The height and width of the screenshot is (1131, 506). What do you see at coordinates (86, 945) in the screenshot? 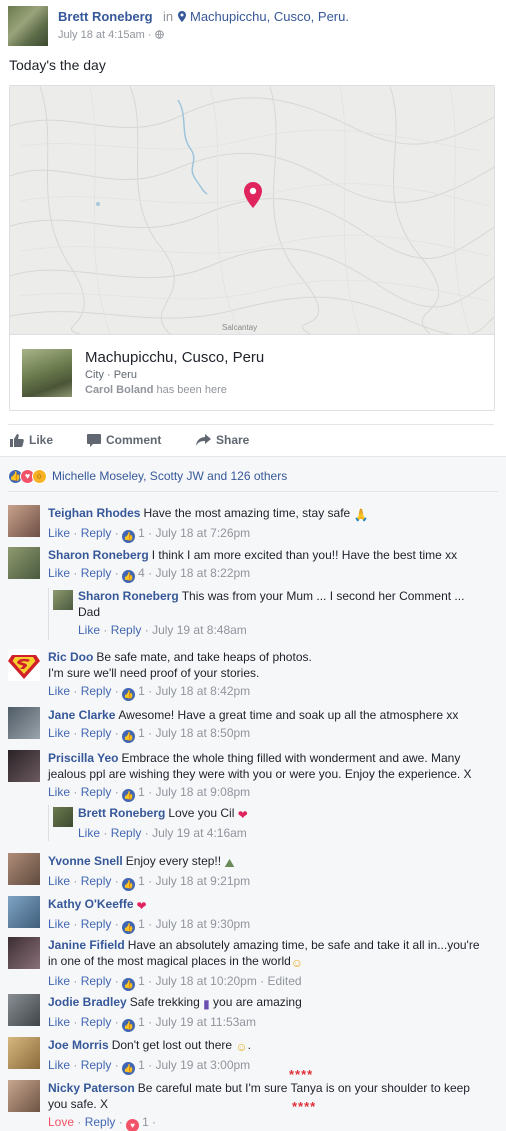
I see `commenter-name: Janine Fifield` at bounding box center [86, 945].